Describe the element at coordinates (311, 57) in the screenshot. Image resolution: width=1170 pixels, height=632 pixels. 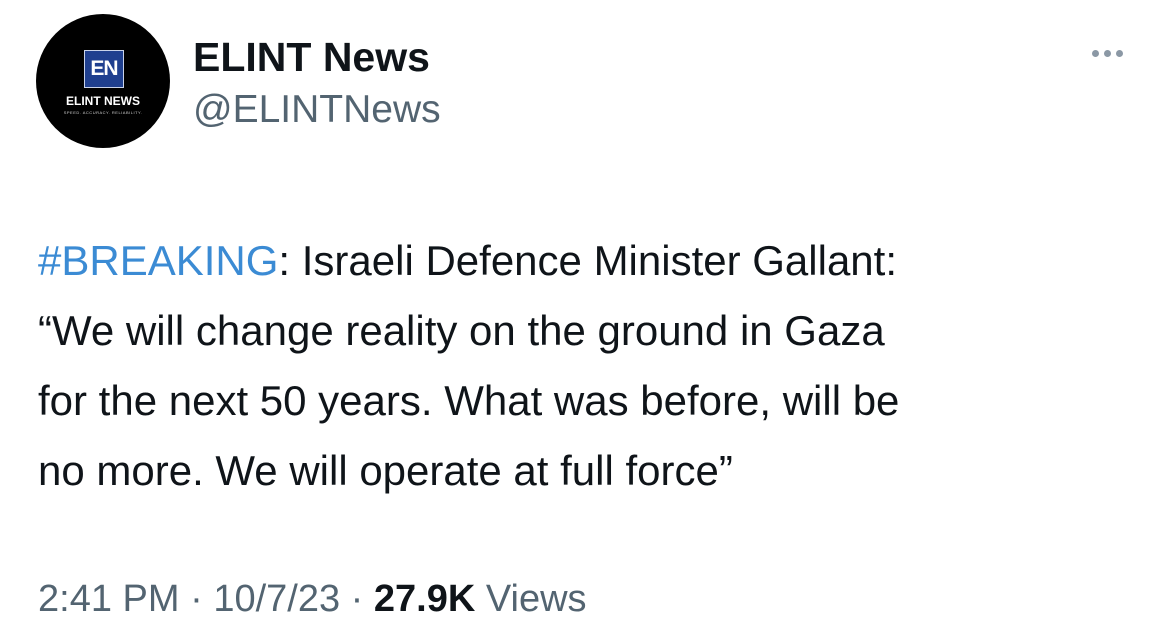
I see `author-display-name: ELINT News` at that location.